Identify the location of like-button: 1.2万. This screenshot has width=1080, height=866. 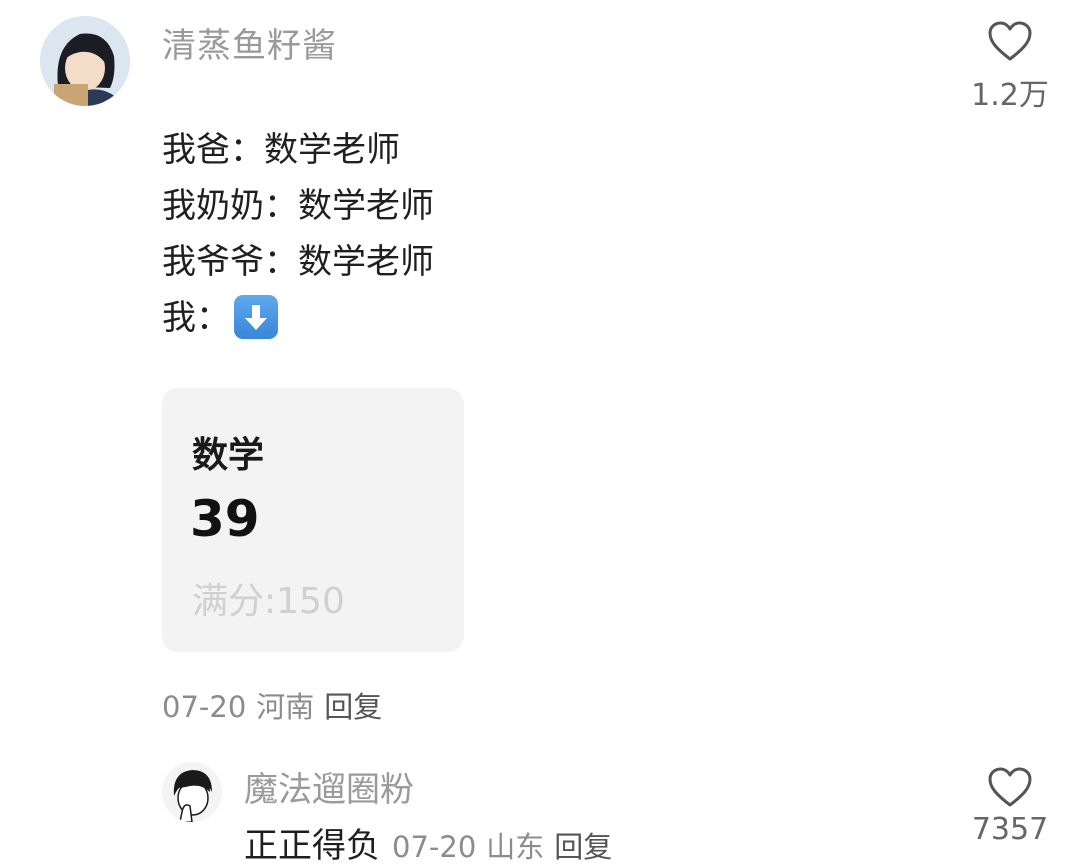
(1010, 67).